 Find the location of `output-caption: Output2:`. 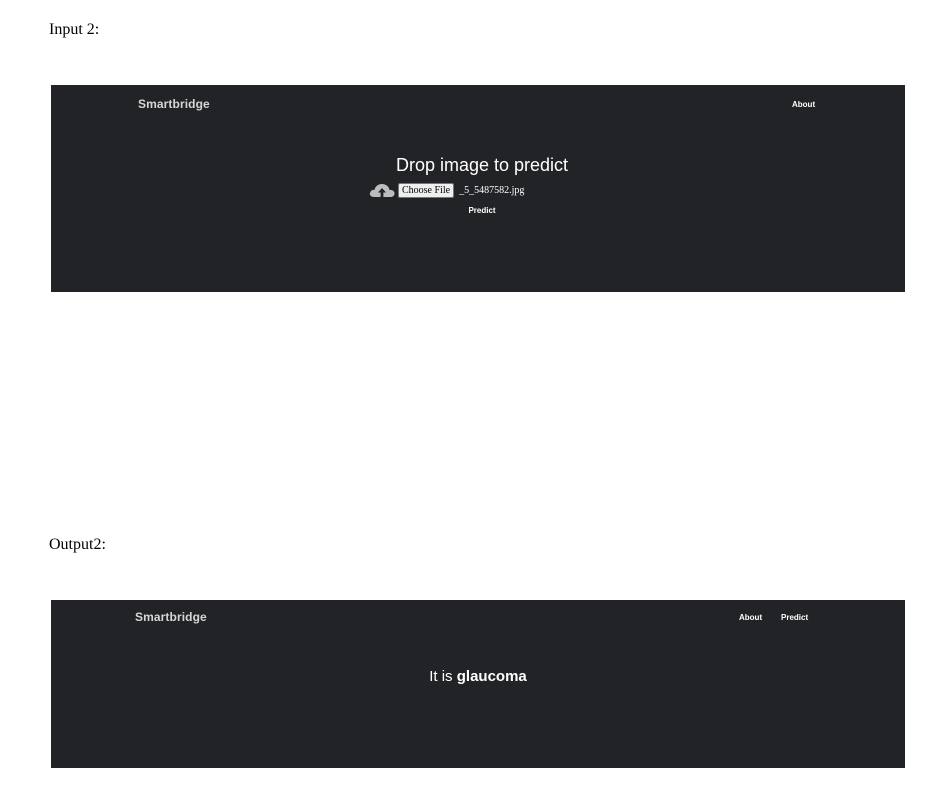

output-caption: Output2: is located at coordinates (77, 544).